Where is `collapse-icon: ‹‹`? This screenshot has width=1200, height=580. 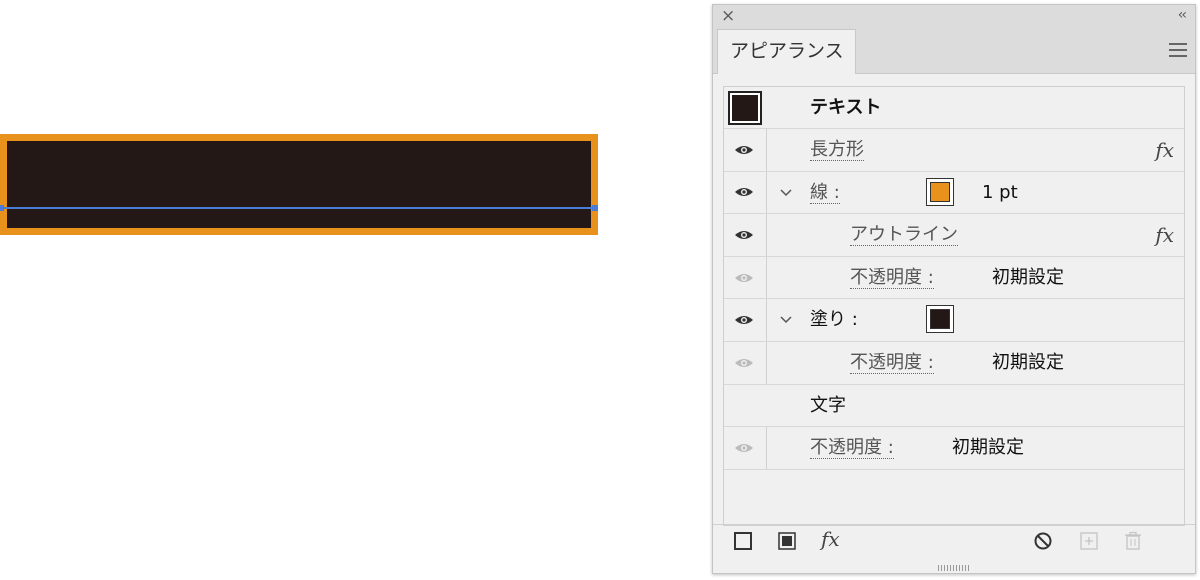 collapse-icon: ‹‹ is located at coordinates (1182, 15).